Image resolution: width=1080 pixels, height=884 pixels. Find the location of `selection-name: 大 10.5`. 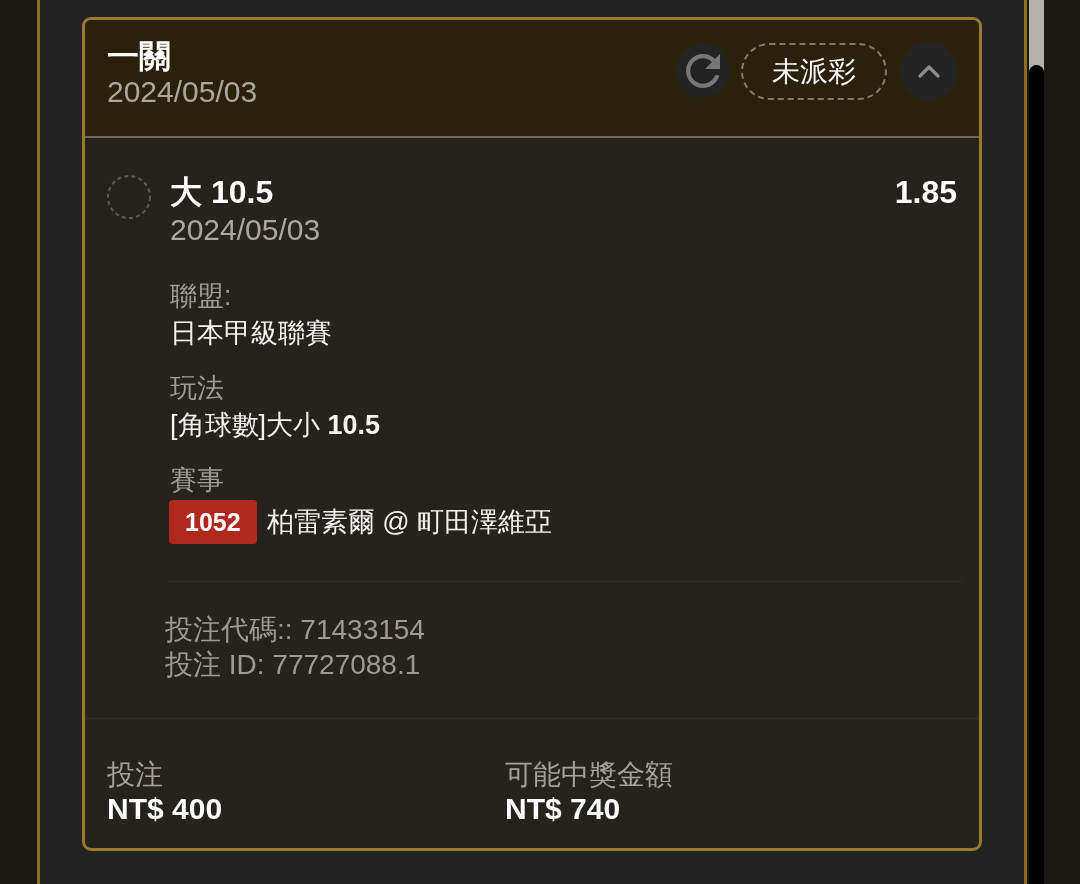

selection-name: 大 10.5 is located at coordinates (222, 192).